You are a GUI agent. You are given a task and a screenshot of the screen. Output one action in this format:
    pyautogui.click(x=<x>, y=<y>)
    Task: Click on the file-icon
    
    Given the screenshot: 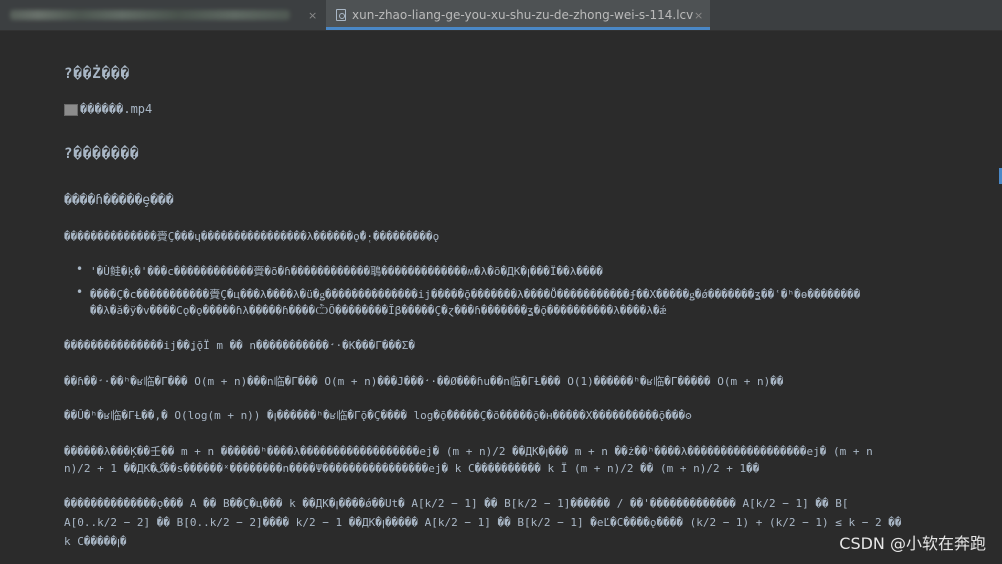 What is the action you would take?
    pyautogui.click(x=341, y=15)
    